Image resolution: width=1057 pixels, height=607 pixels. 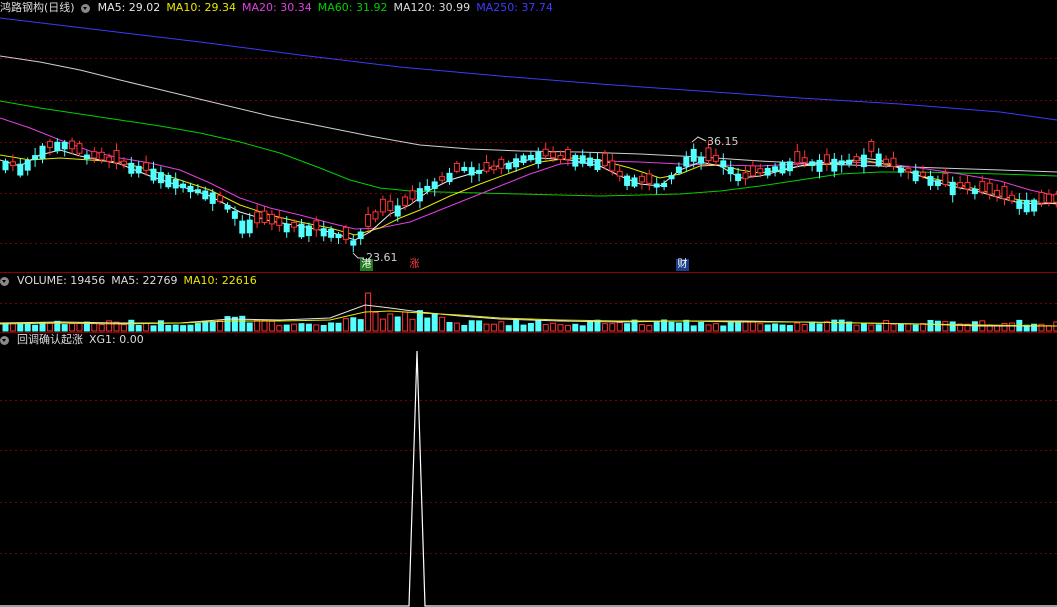 What do you see at coordinates (366, 265) in the screenshot?
I see `marker-port: 港` at bounding box center [366, 265].